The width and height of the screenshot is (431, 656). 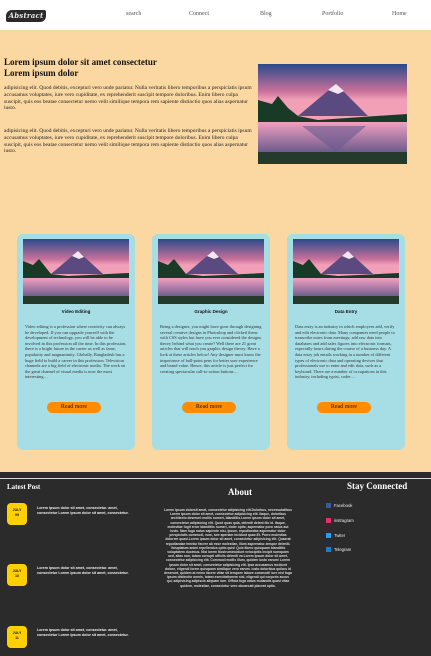 I want to click on facebook-icon, so click(x=328, y=506).